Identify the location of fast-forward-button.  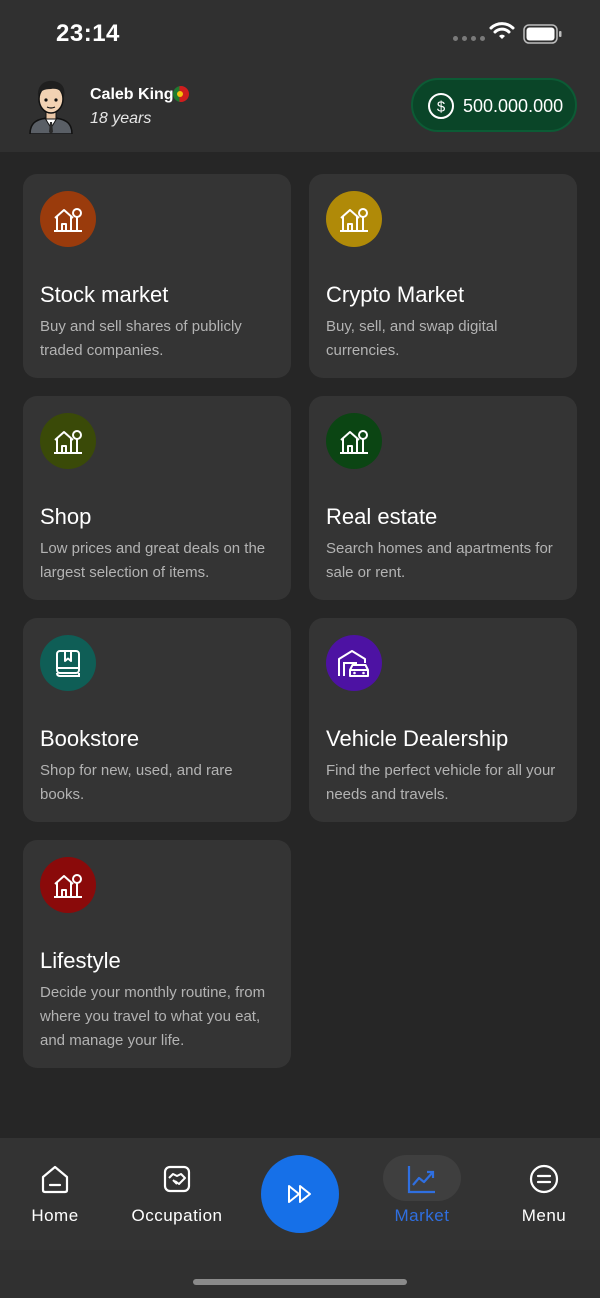
(300, 1194).